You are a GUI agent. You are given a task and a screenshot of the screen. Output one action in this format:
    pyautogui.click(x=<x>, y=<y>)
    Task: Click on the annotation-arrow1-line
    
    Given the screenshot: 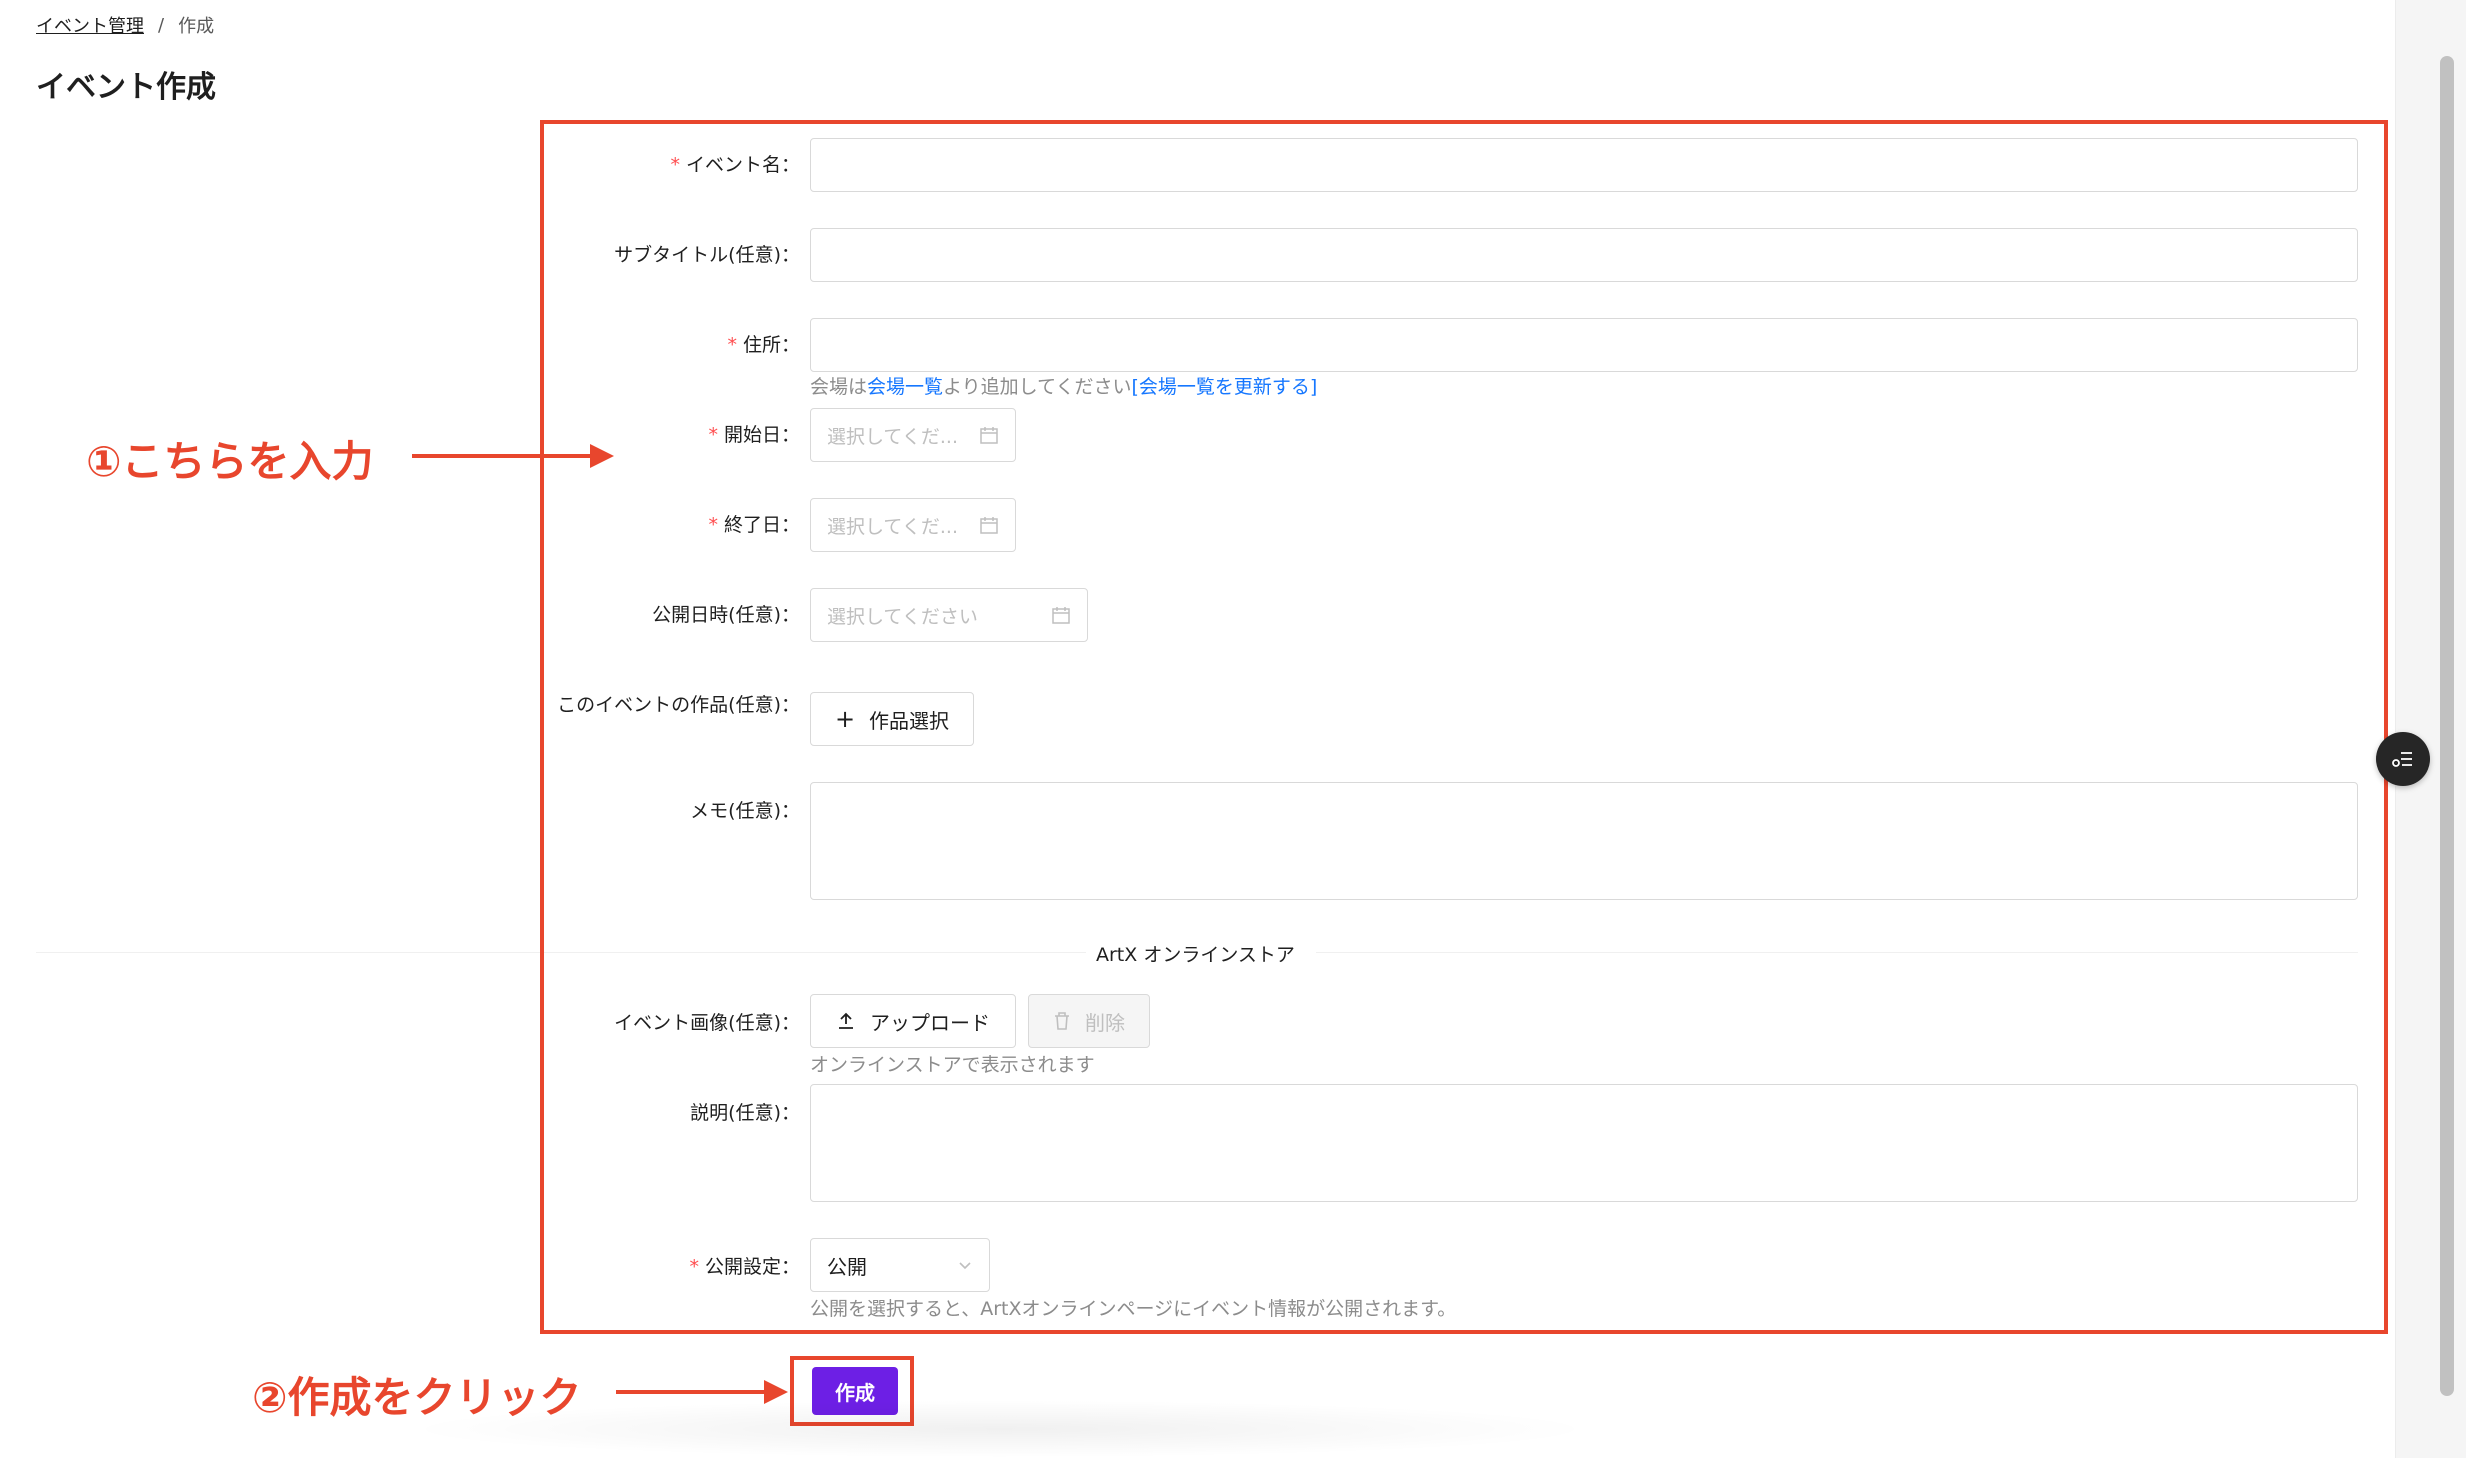 What is the action you would take?
    pyautogui.click(x=502, y=456)
    